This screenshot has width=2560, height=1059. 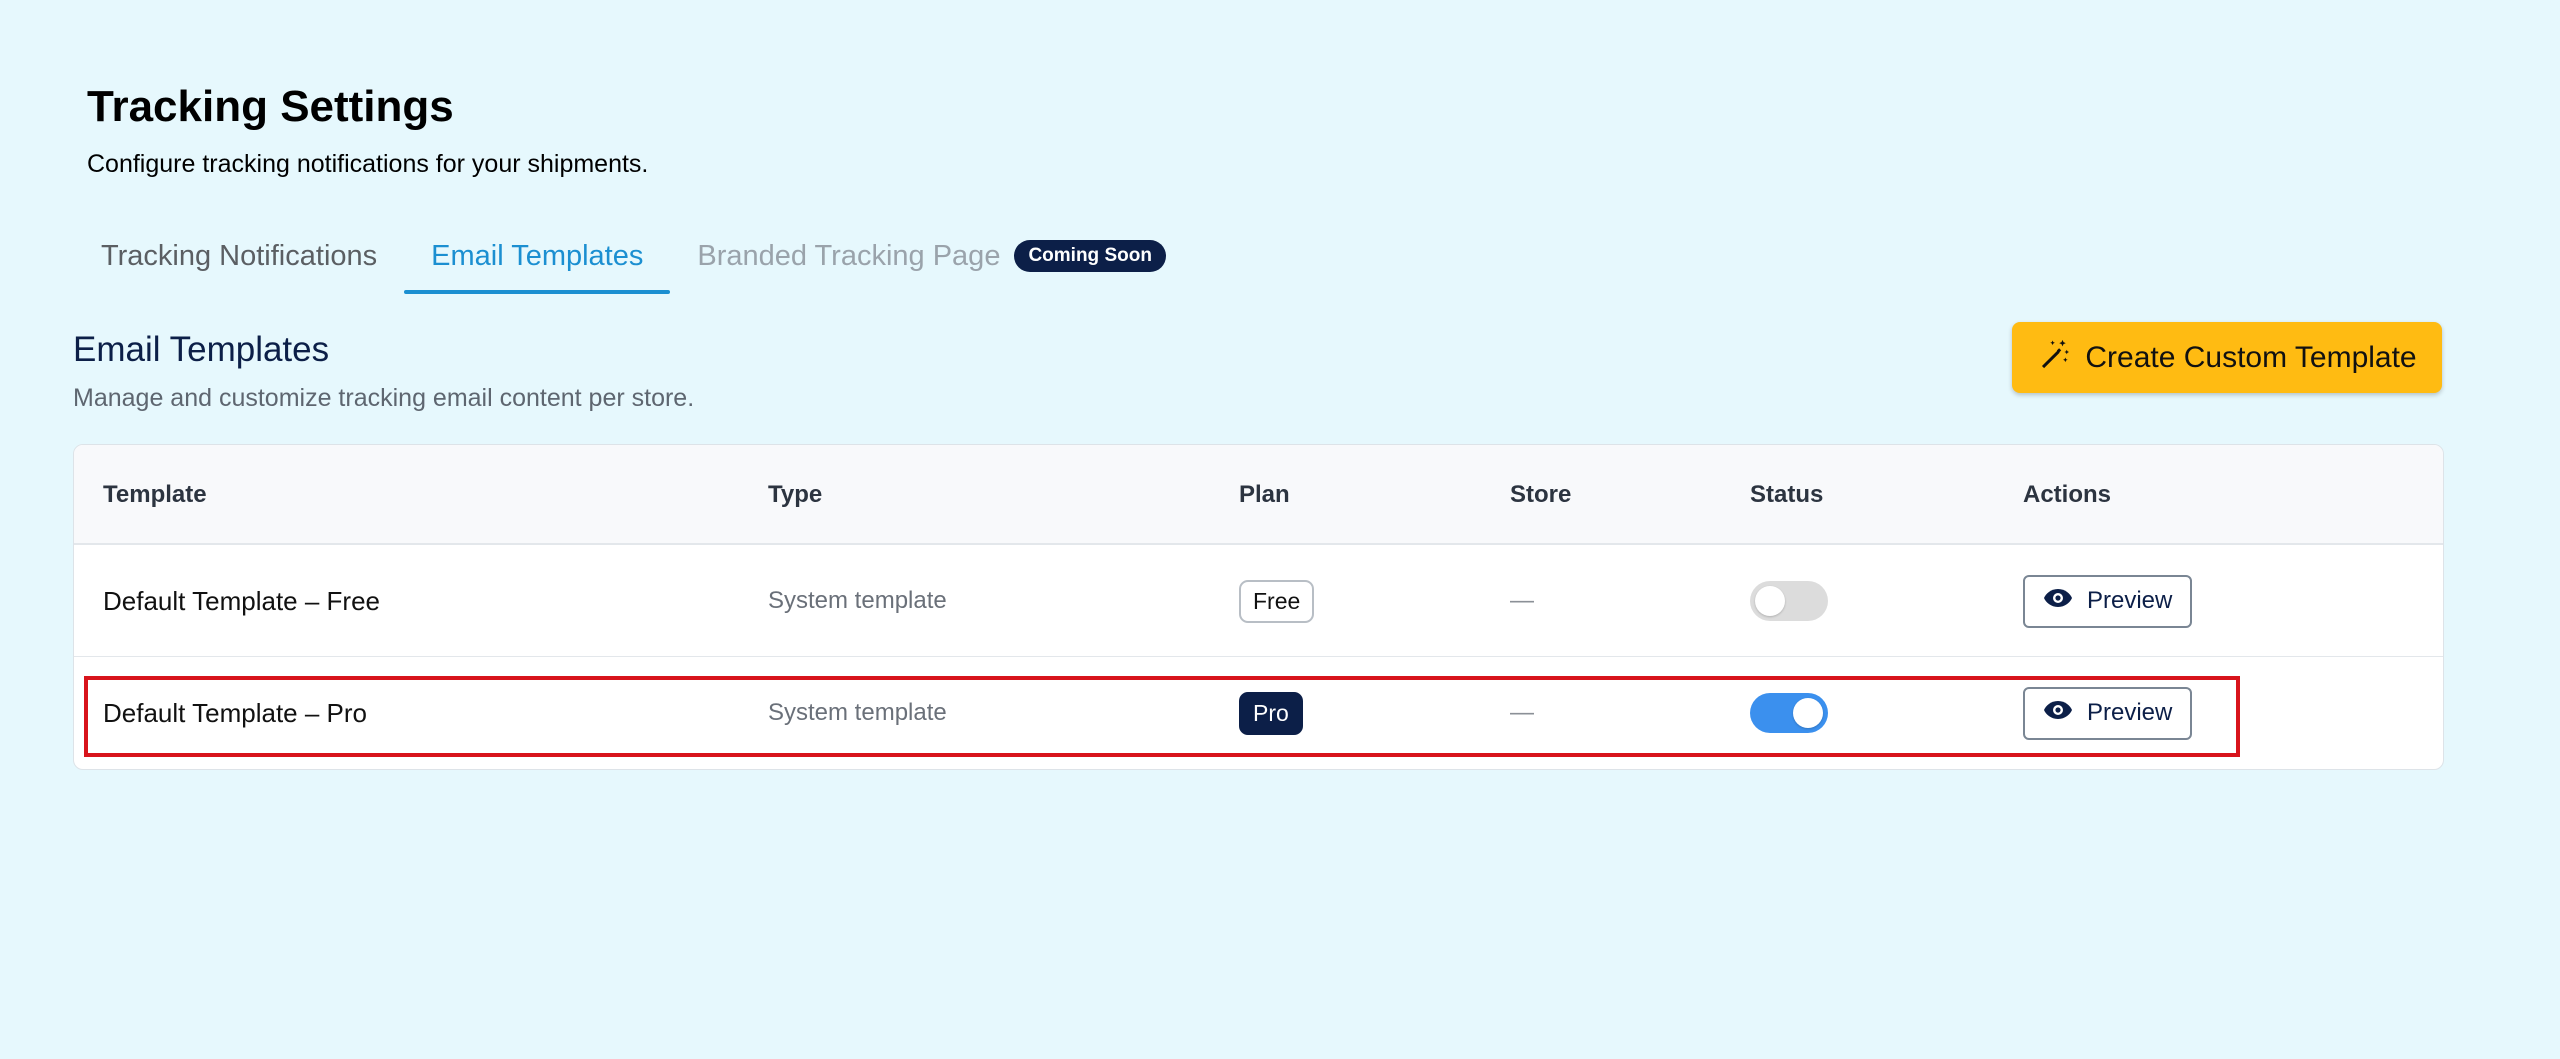 What do you see at coordinates (2054, 358) in the screenshot?
I see `magic-wand-icon` at bounding box center [2054, 358].